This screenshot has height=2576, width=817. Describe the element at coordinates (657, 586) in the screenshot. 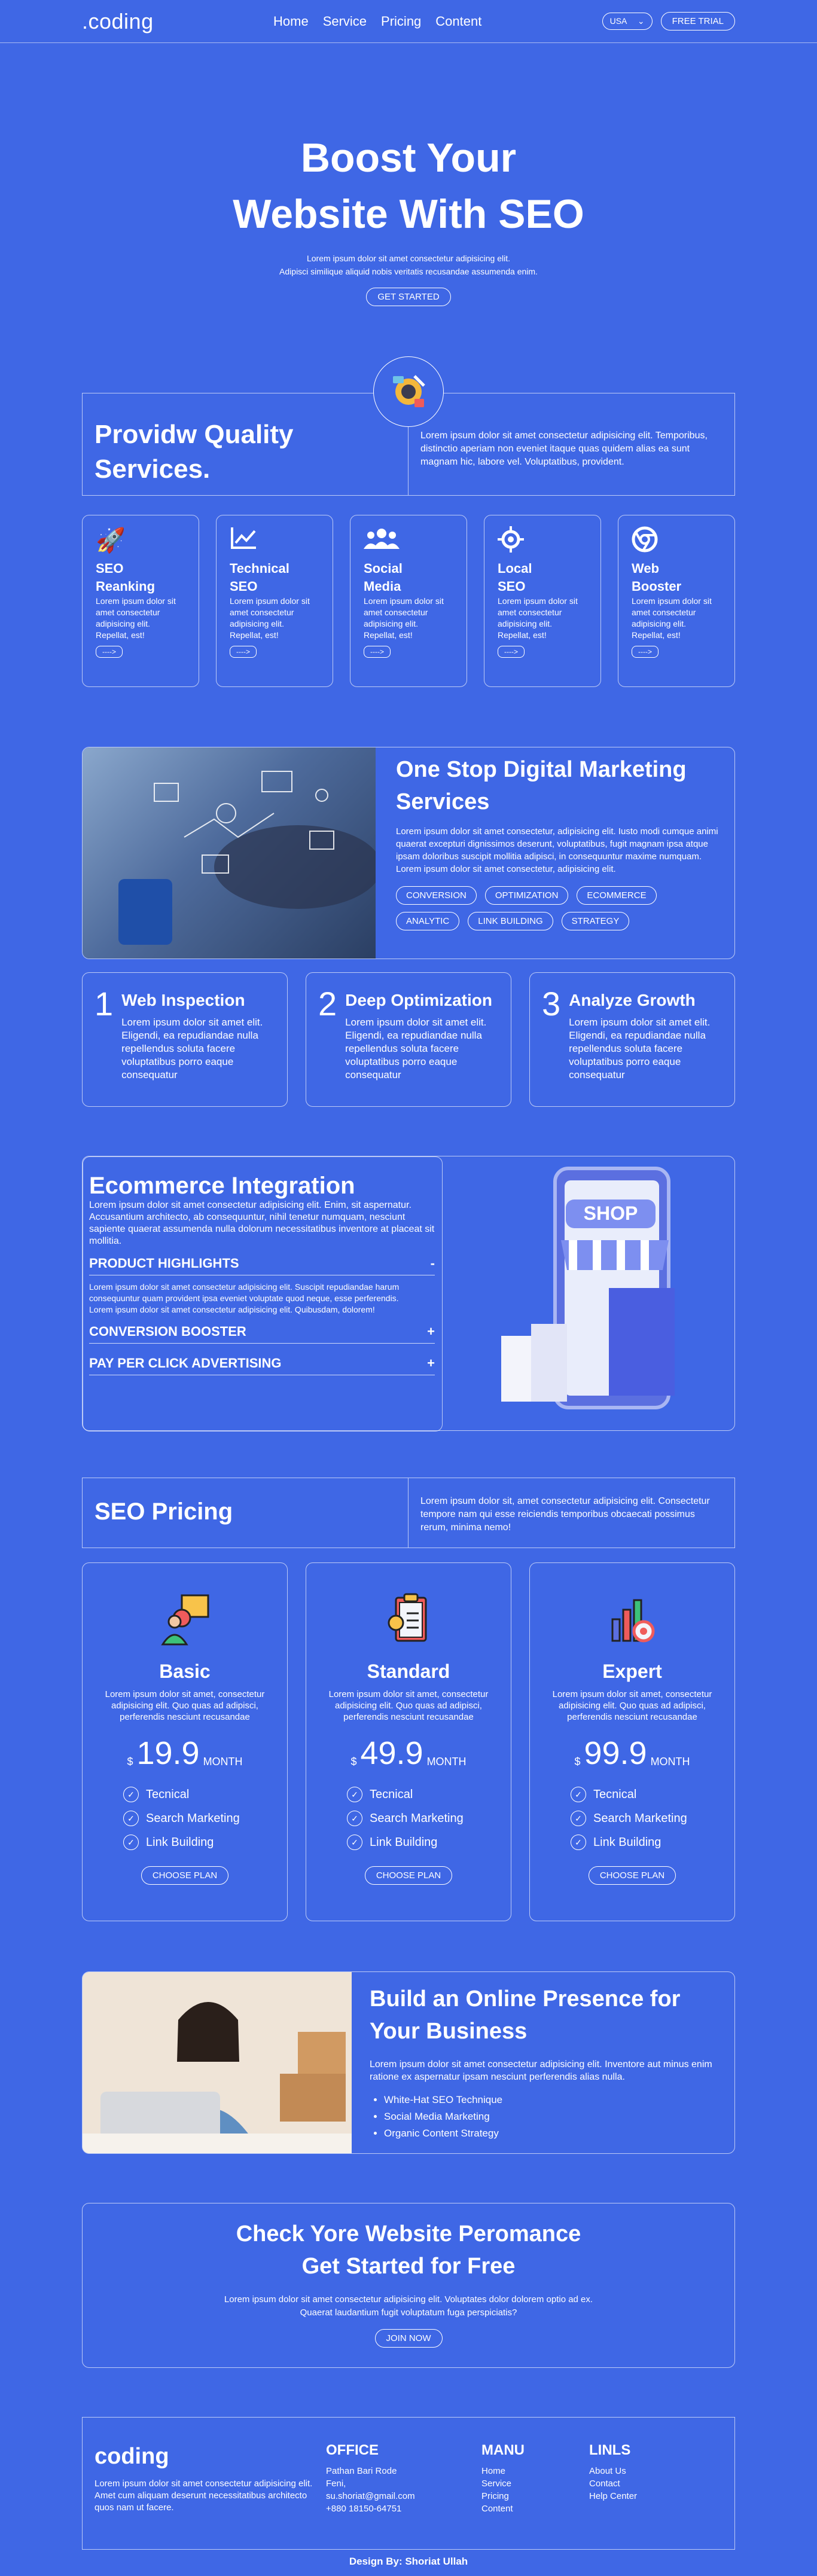

I see `card-title: Booster` at that location.